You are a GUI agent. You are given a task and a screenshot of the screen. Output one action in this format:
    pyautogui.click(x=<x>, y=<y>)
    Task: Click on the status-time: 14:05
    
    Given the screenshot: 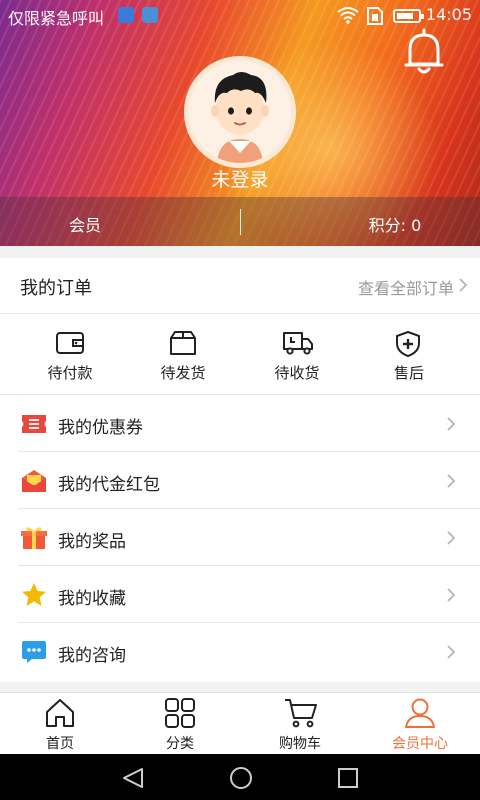 What is the action you would take?
    pyautogui.click(x=448, y=14)
    